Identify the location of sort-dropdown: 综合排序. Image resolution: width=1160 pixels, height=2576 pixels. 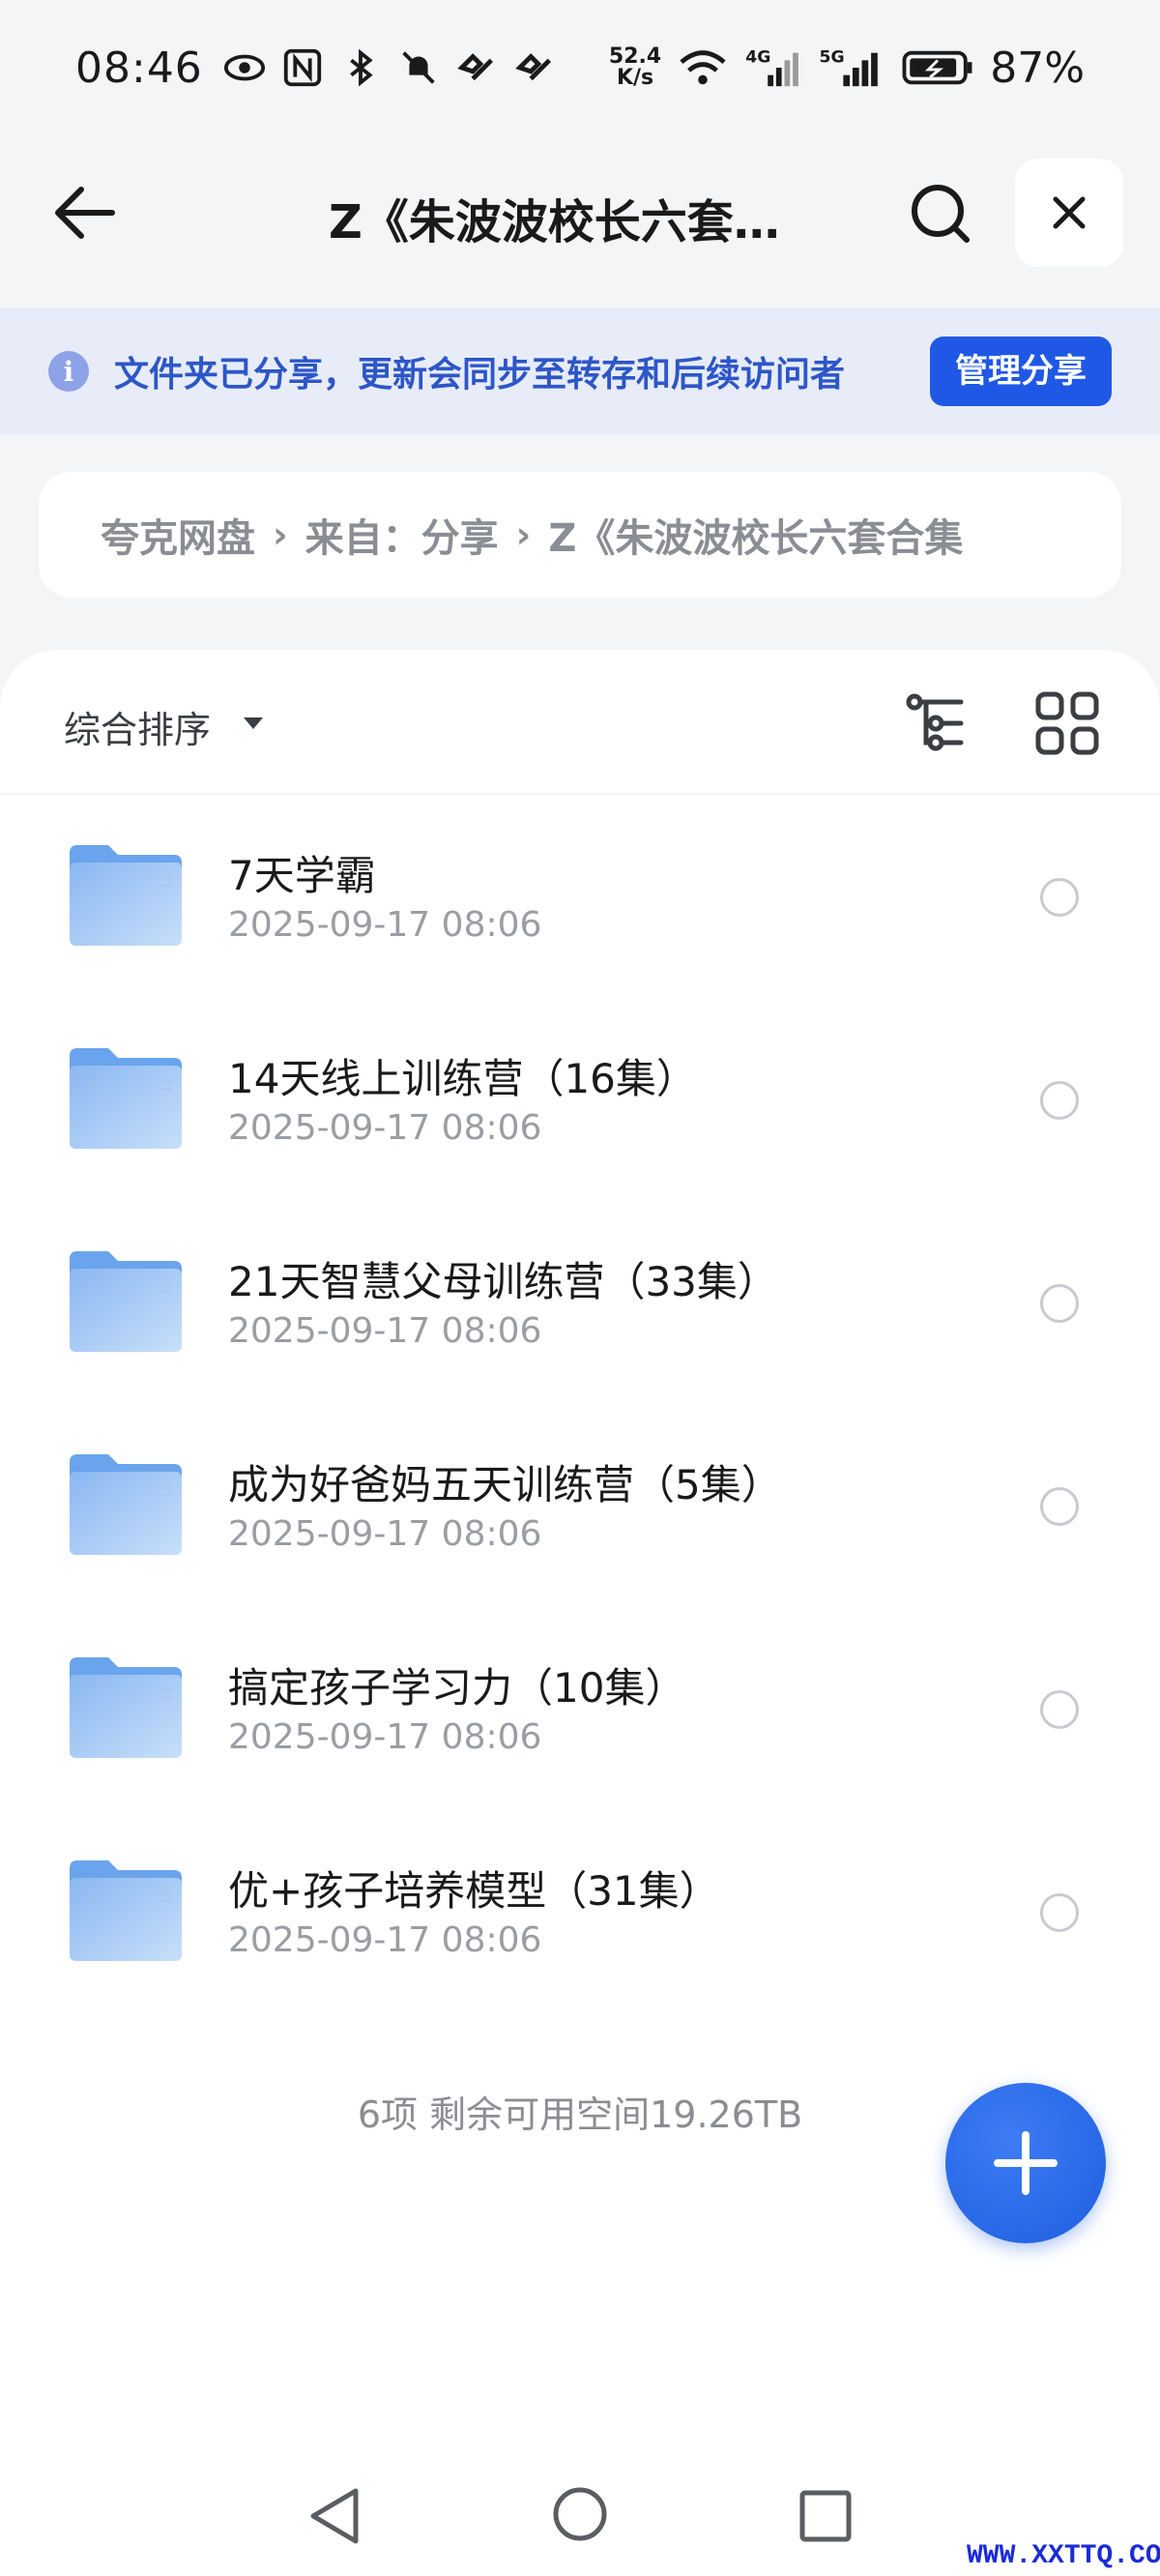
(137, 726).